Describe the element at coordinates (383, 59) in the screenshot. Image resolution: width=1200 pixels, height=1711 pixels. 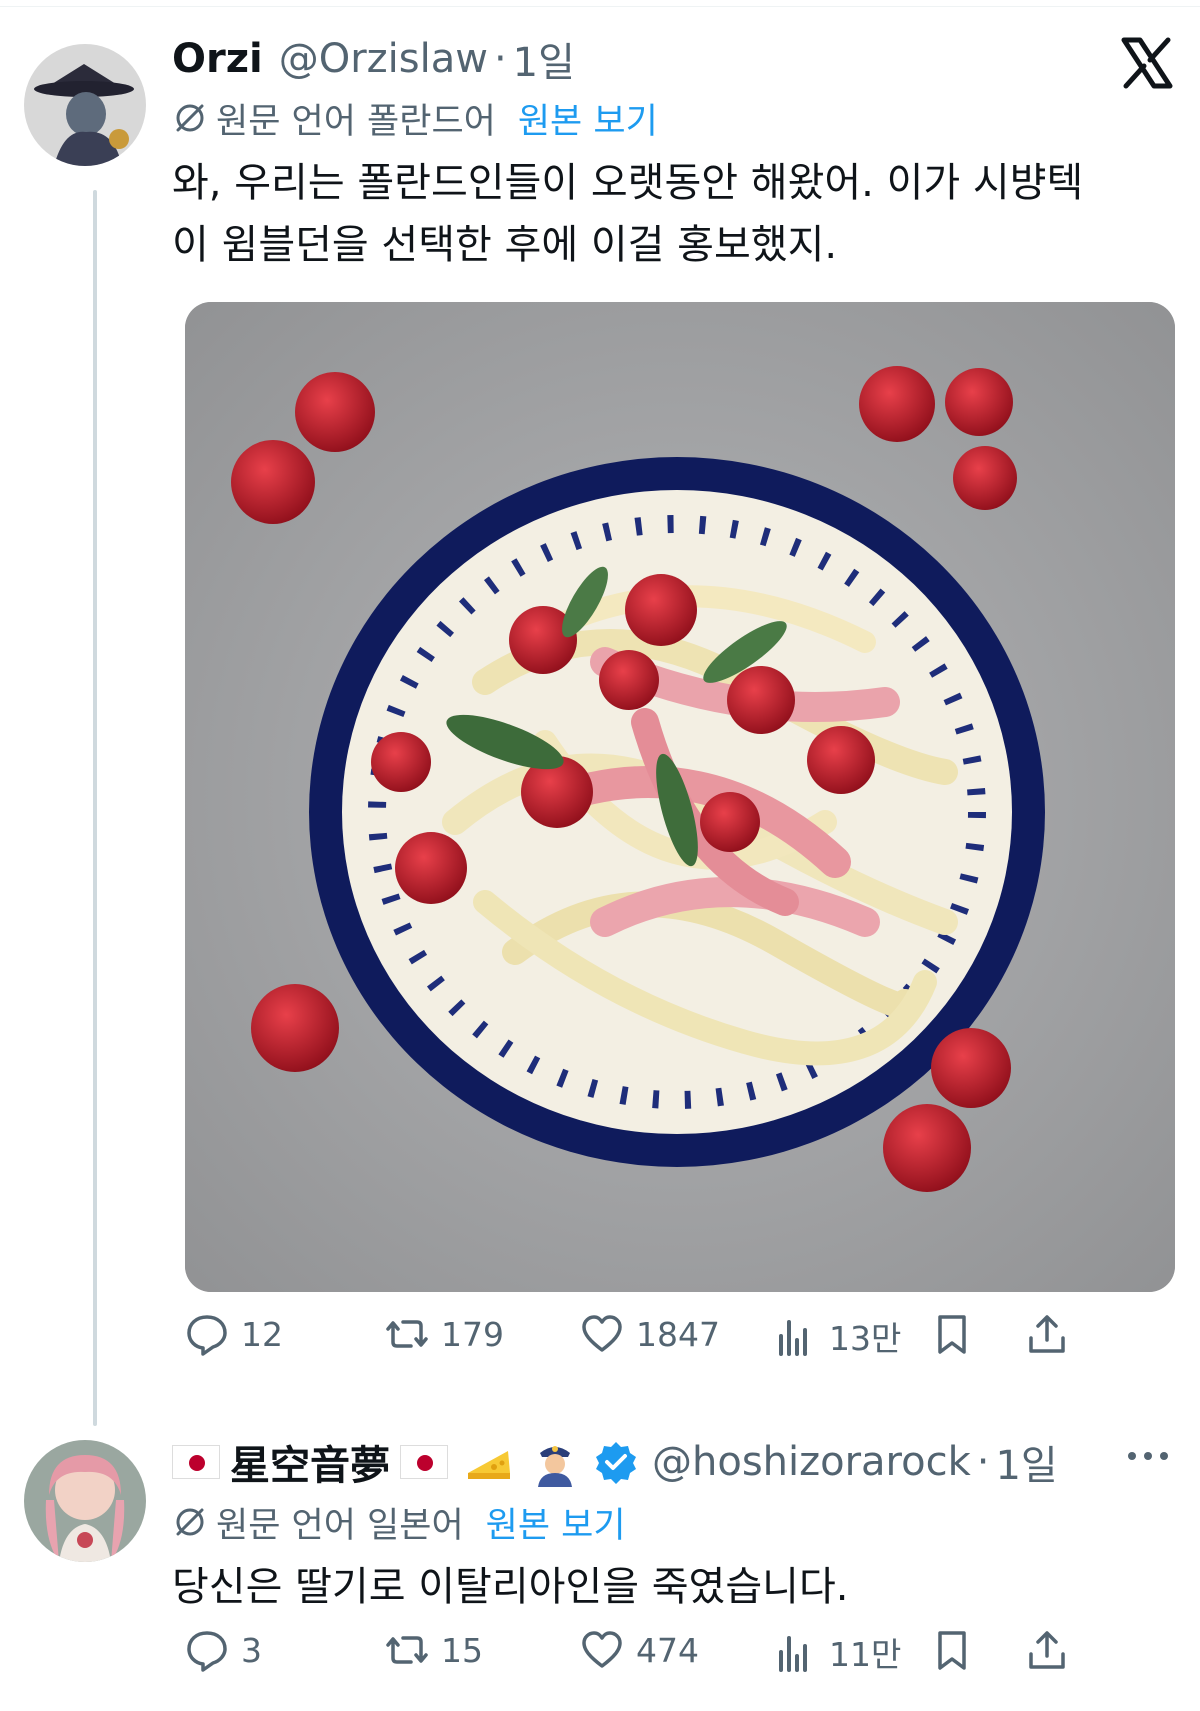
I see `user-handle: @Orzislaw` at that location.